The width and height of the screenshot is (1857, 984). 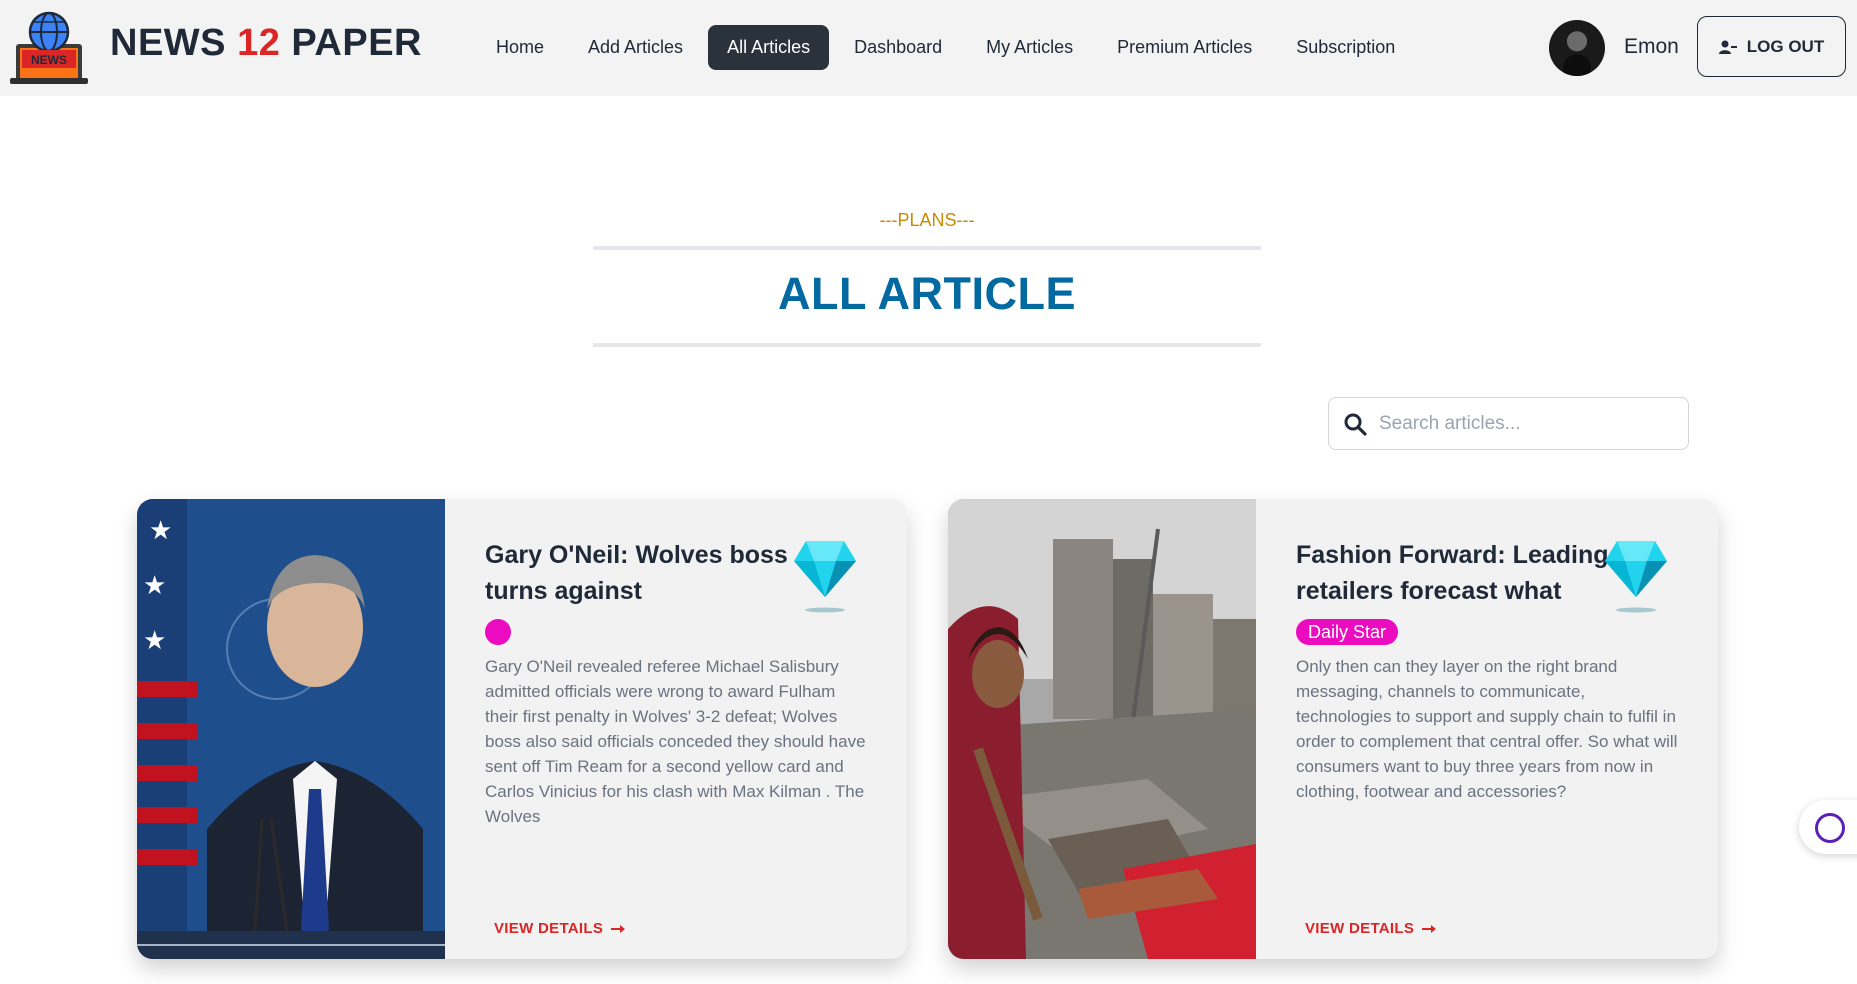 I want to click on search-box, so click(x=1508, y=423).